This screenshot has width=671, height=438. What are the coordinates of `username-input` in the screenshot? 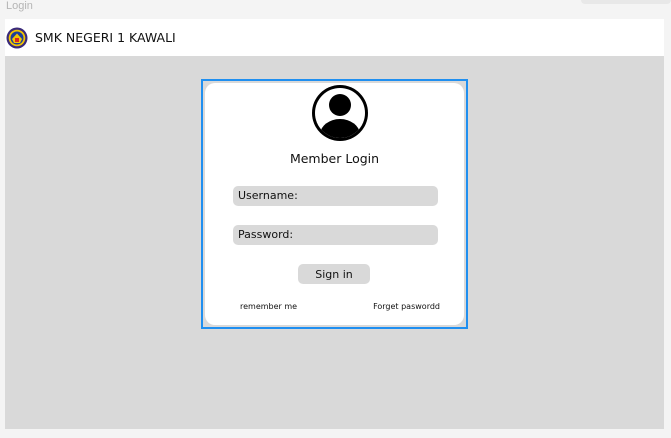 It's located at (335, 196).